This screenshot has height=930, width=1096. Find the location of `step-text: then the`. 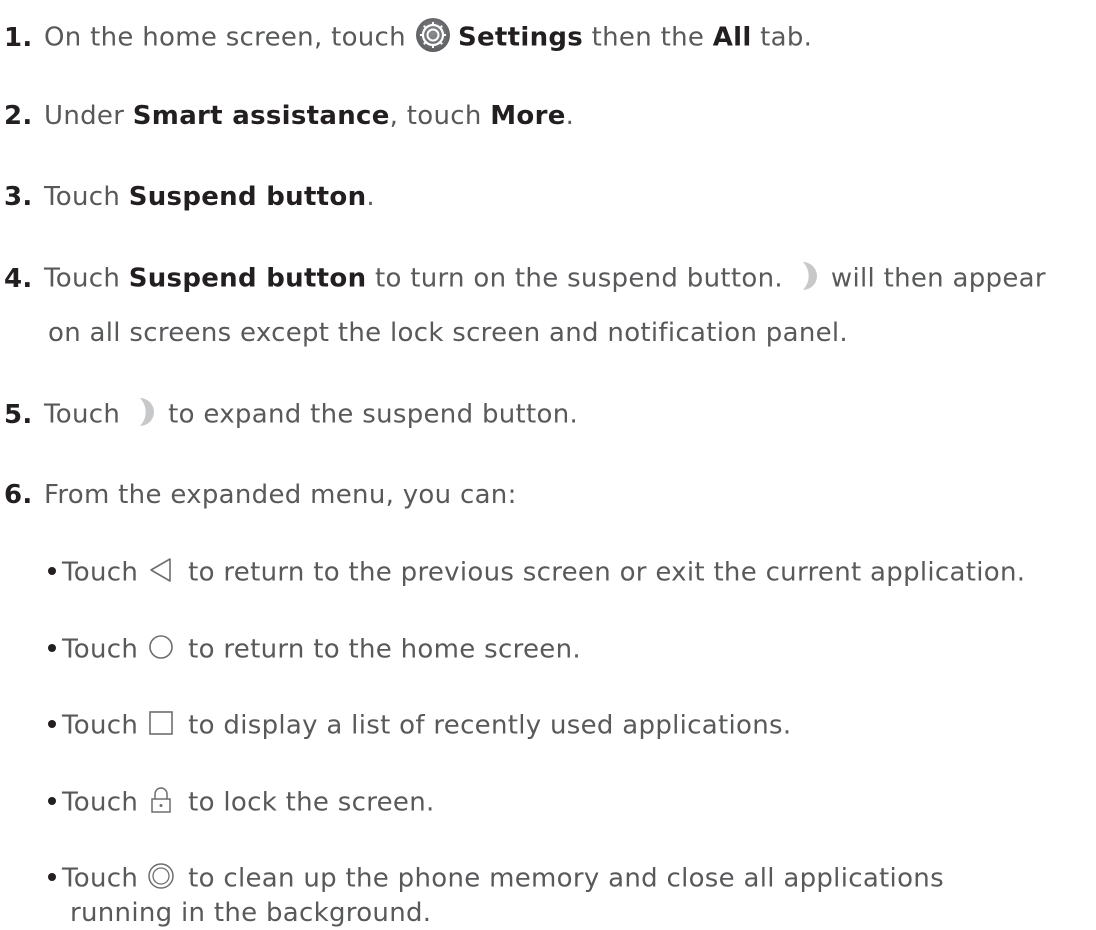

step-text: then the is located at coordinates (648, 37).